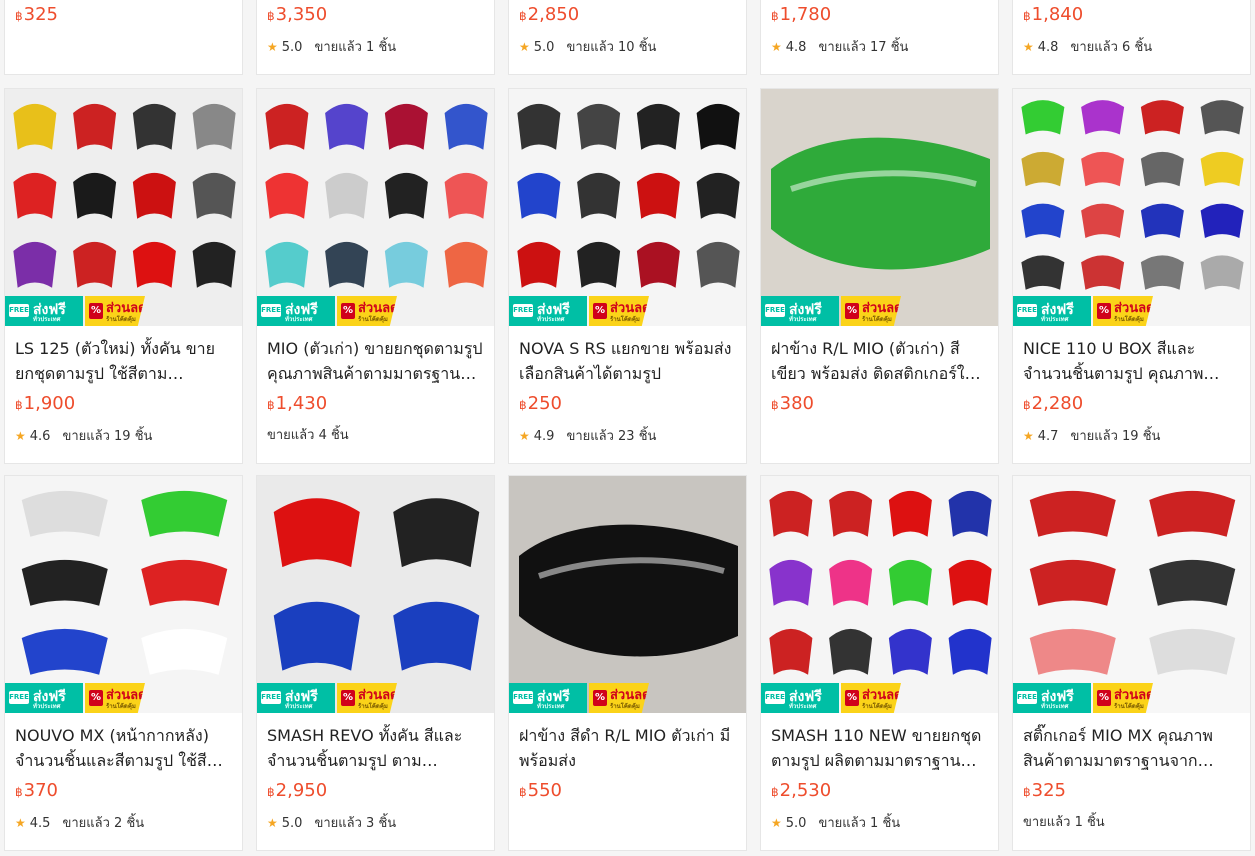 Image resolution: width=1255 pixels, height=856 pixels. What do you see at coordinates (880, 15) in the screenshot?
I see `product-price: ฿1,780` at bounding box center [880, 15].